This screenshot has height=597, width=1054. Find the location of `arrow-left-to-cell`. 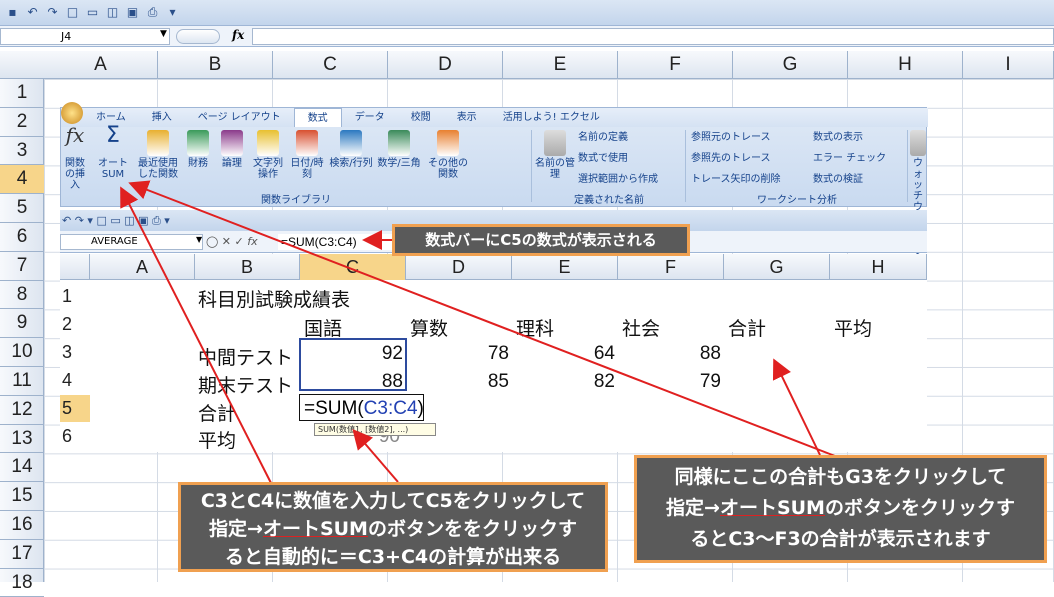

arrow-left-to-cell is located at coordinates (375, 455).